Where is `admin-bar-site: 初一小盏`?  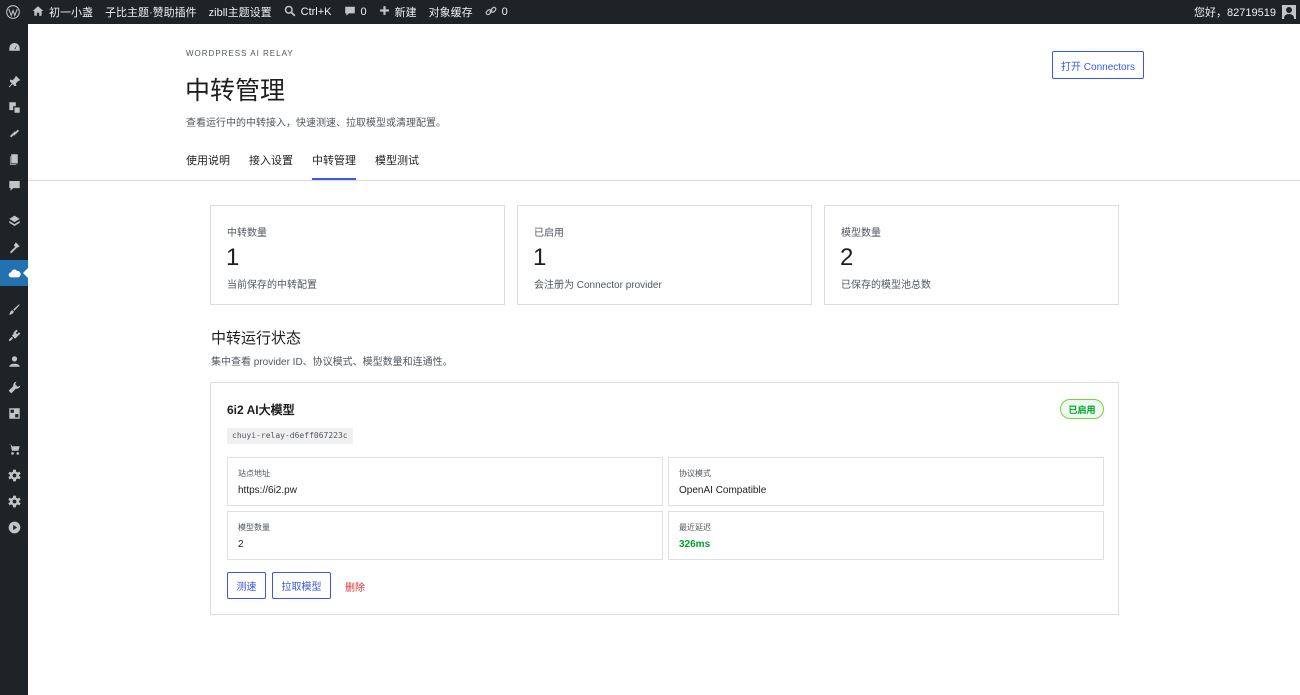 admin-bar-site: 初一小盏 is located at coordinates (62, 12).